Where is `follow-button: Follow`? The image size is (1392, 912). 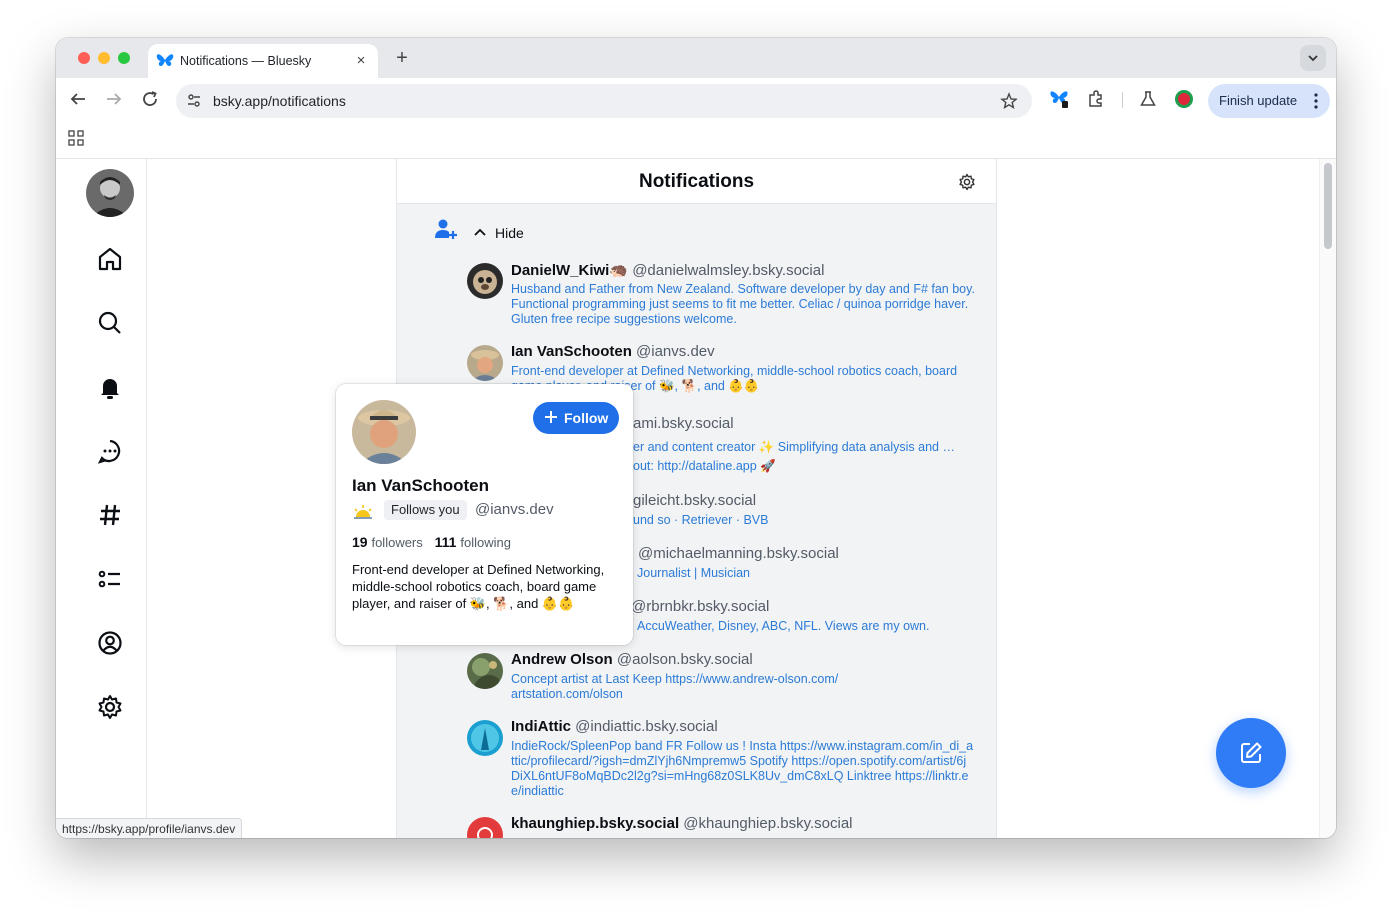
follow-button: Follow is located at coordinates (576, 418).